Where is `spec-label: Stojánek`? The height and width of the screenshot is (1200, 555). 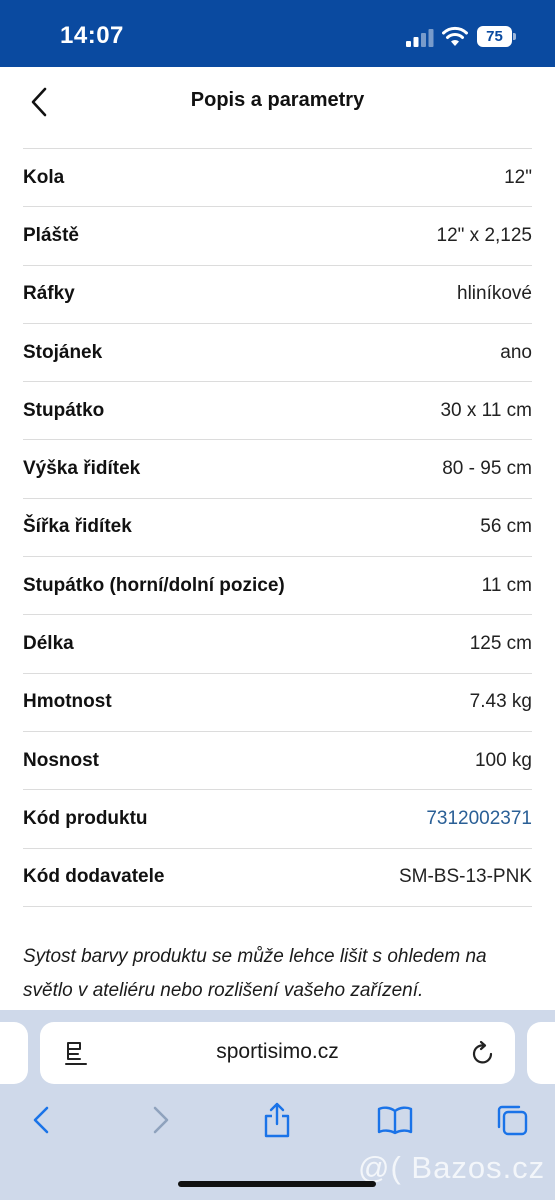 spec-label: Stojánek is located at coordinates (63, 352).